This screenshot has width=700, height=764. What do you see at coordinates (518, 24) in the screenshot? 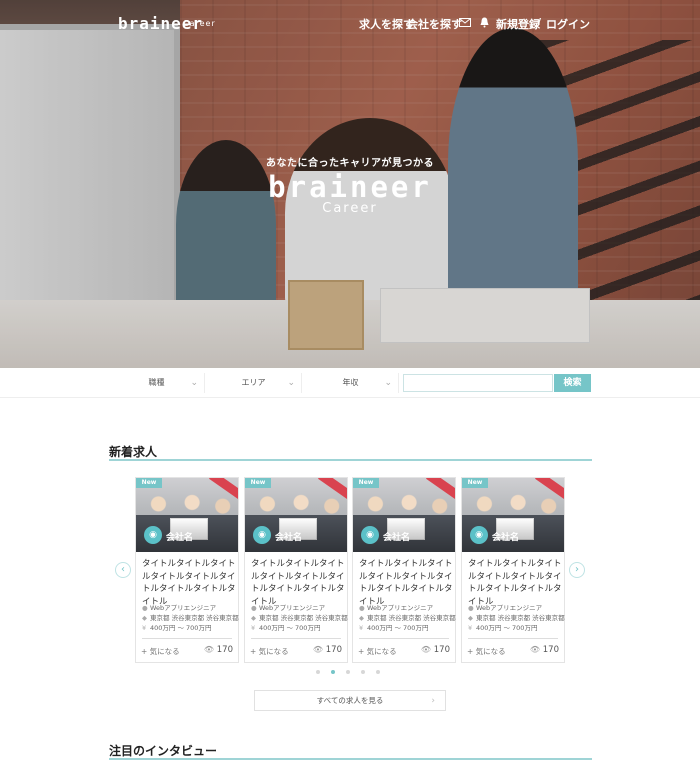
I see `nav-register: 新規登録` at bounding box center [518, 24].